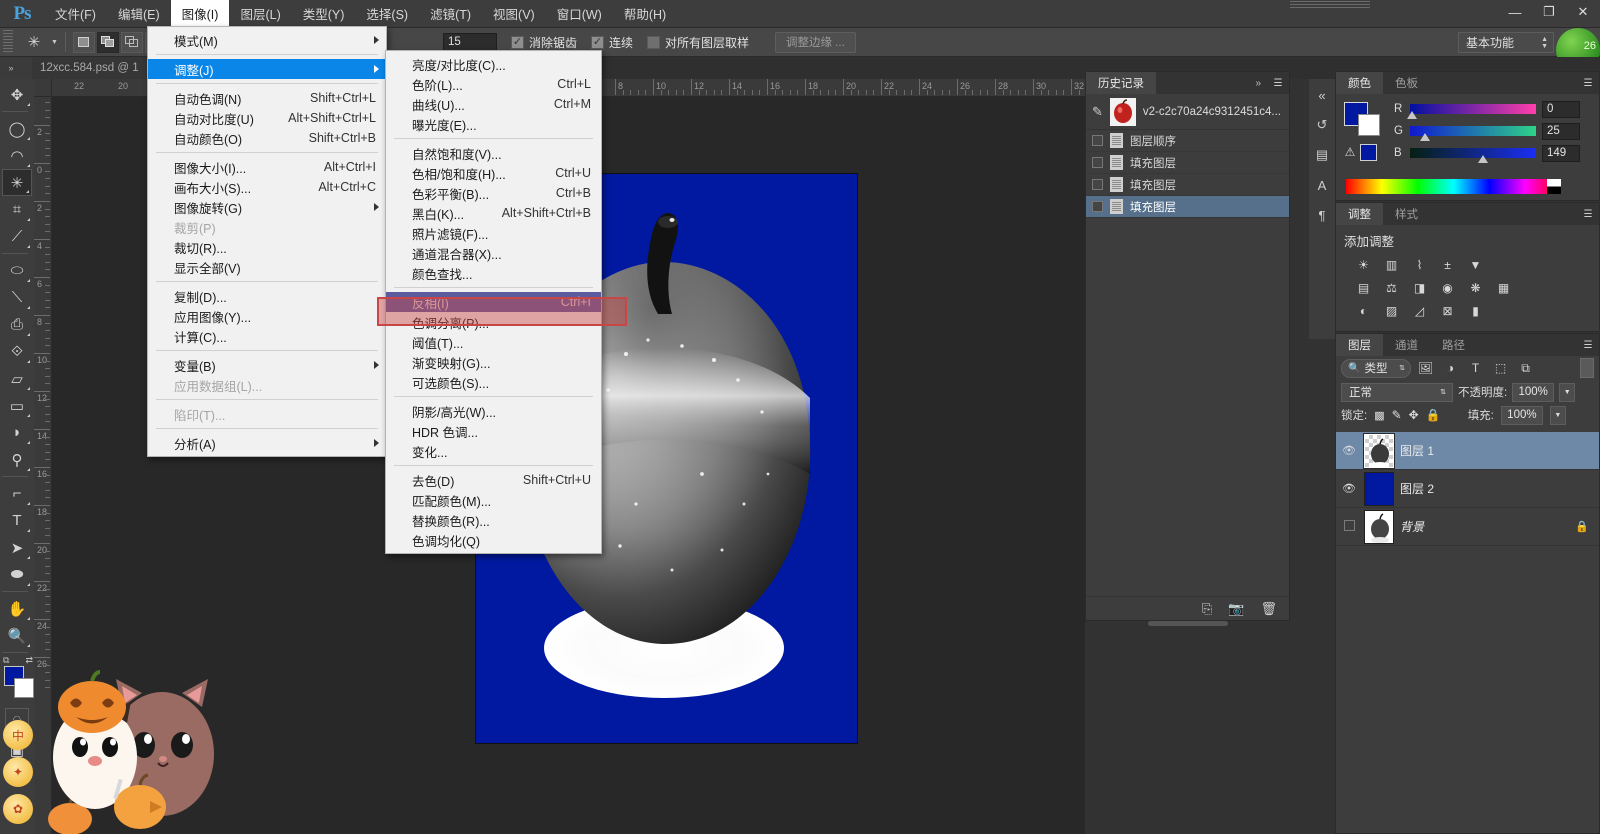  What do you see at coordinates (1258, 83) in the screenshot?
I see `collapse-panel-icon: »` at bounding box center [1258, 83].